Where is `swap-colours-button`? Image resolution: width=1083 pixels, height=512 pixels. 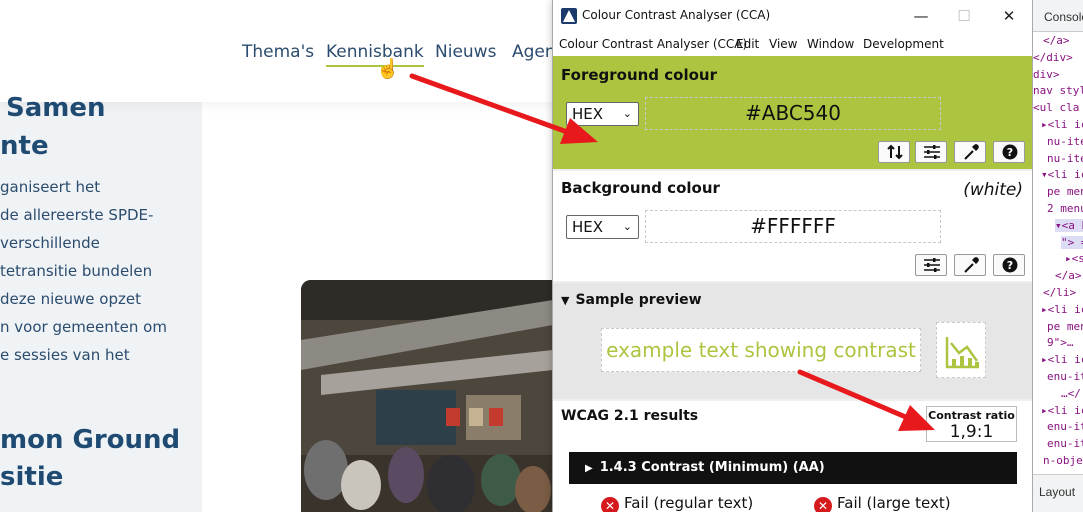
swap-colours-button is located at coordinates (894, 152).